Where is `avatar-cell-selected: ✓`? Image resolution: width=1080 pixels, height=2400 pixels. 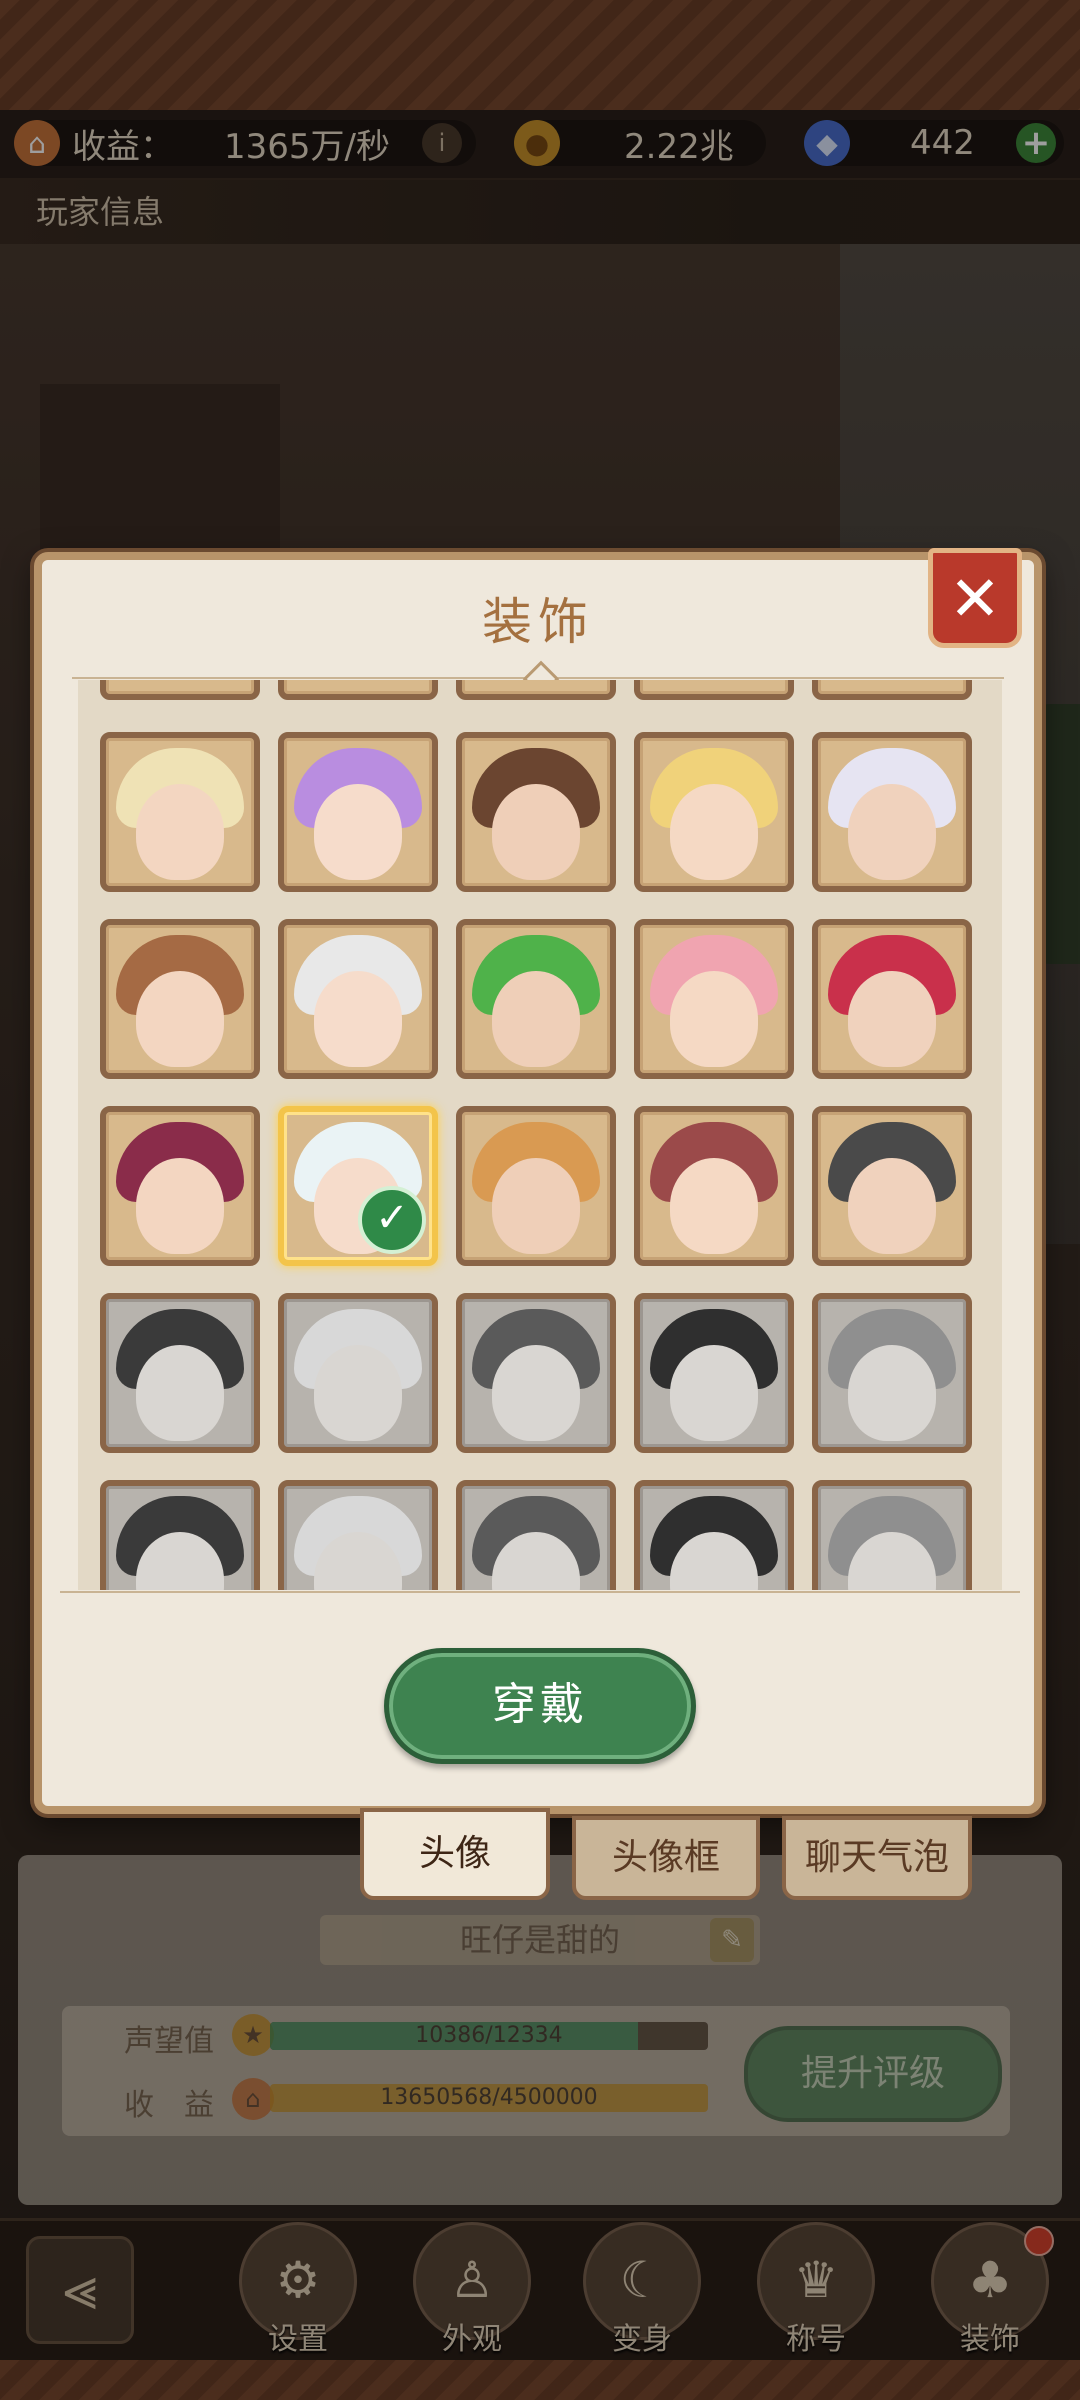
avatar-cell-selected: ✓ is located at coordinates (358, 1186).